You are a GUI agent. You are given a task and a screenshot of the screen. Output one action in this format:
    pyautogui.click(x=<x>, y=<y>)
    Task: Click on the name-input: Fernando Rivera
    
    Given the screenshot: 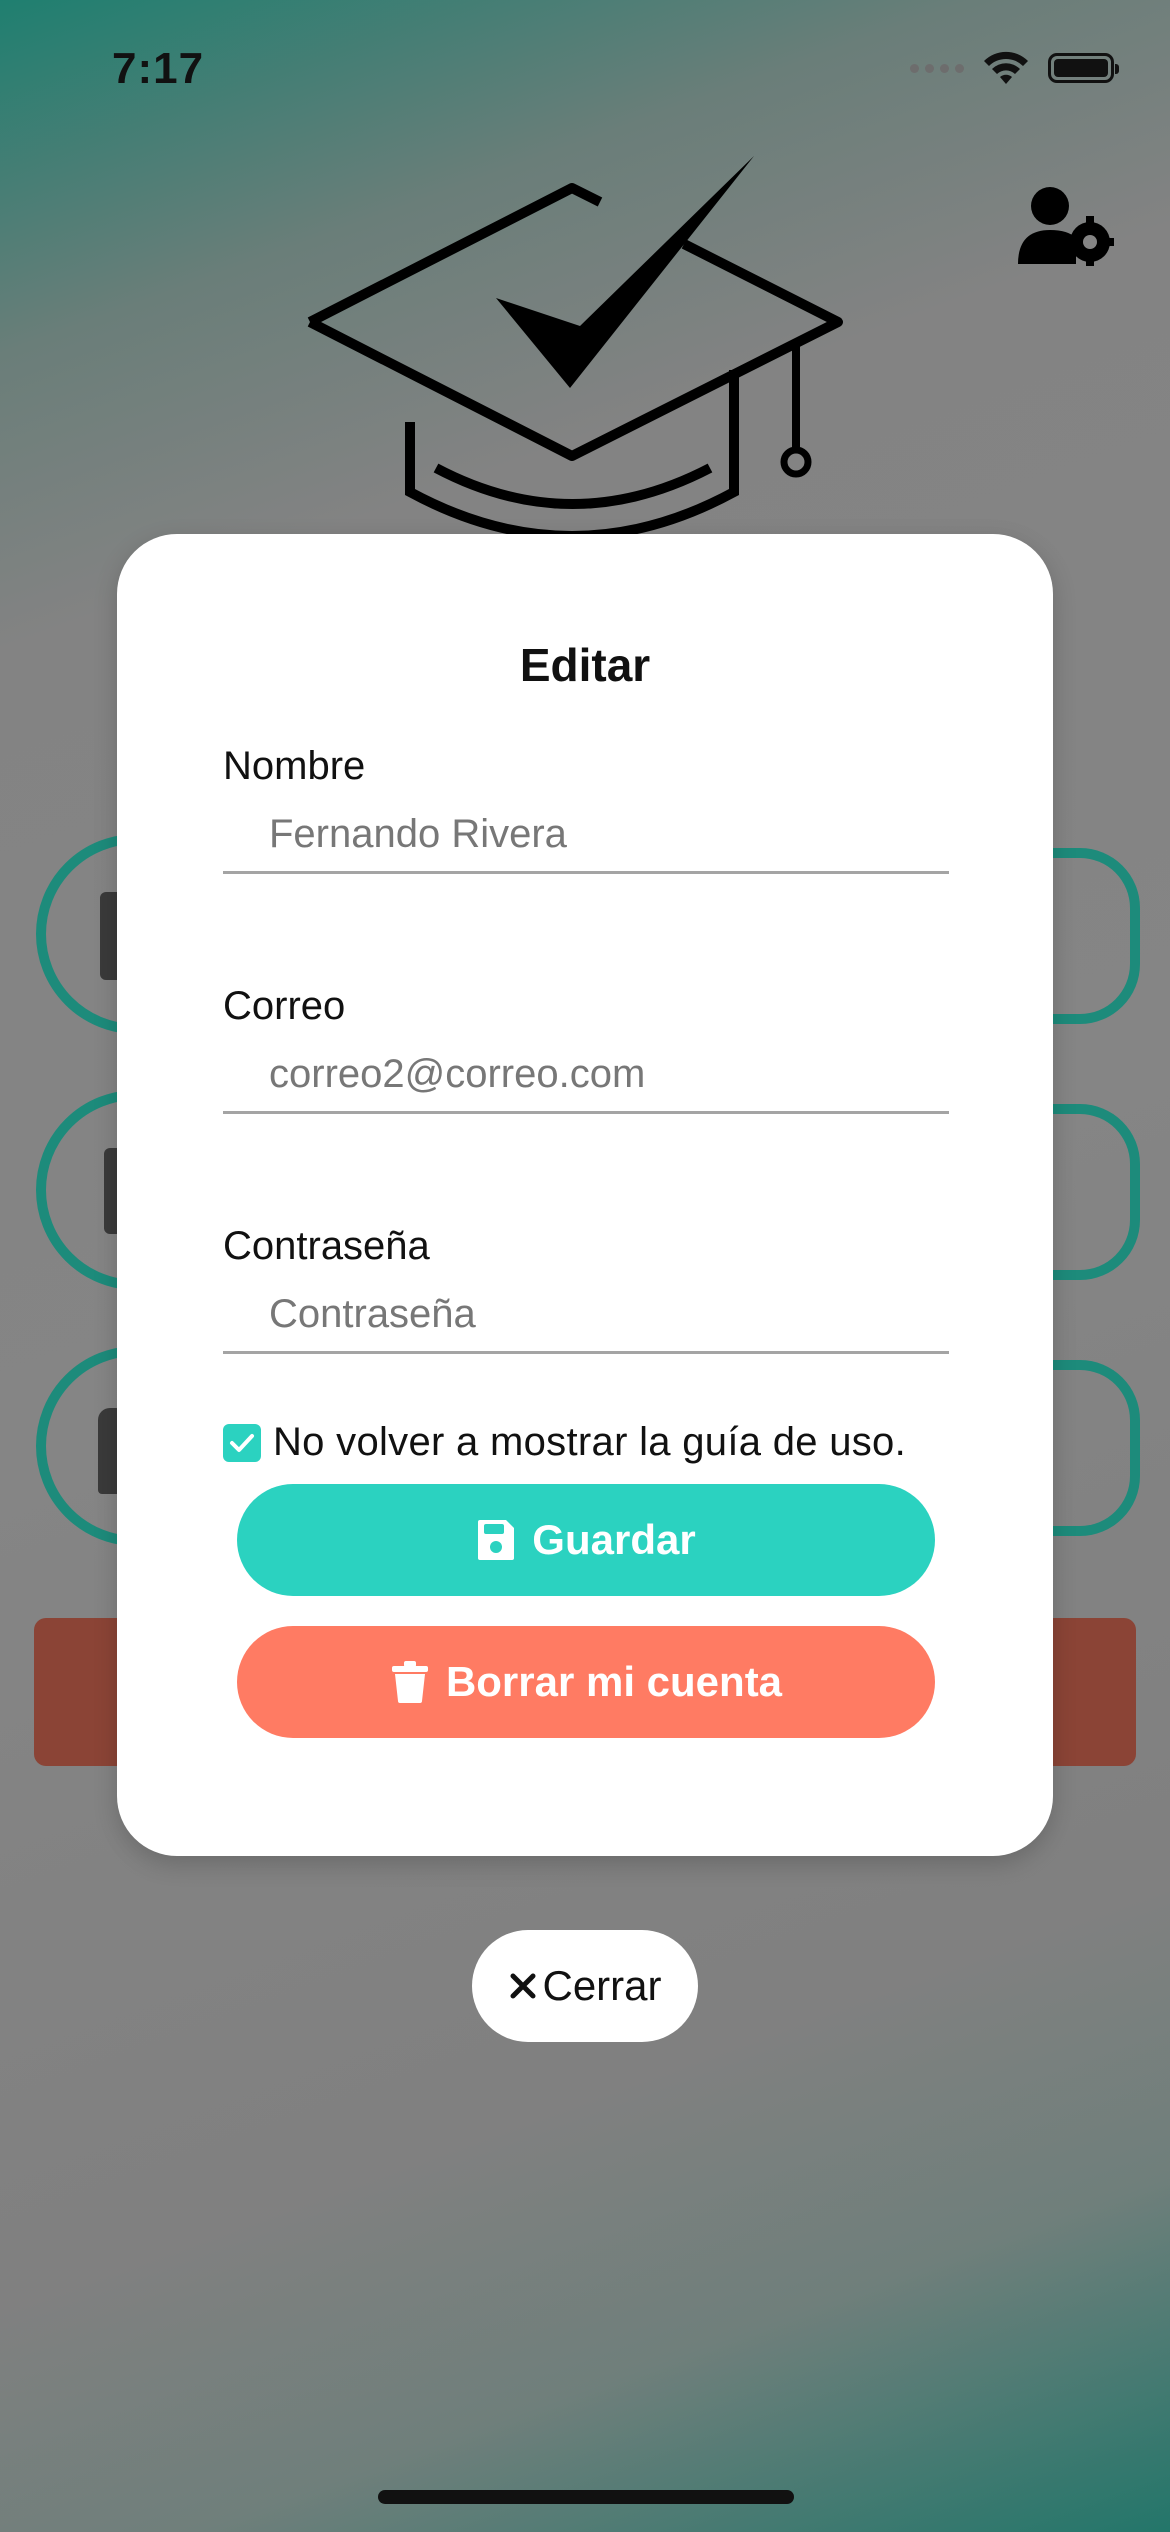 What is the action you would take?
    pyautogui.click(x=586, y=824)
    